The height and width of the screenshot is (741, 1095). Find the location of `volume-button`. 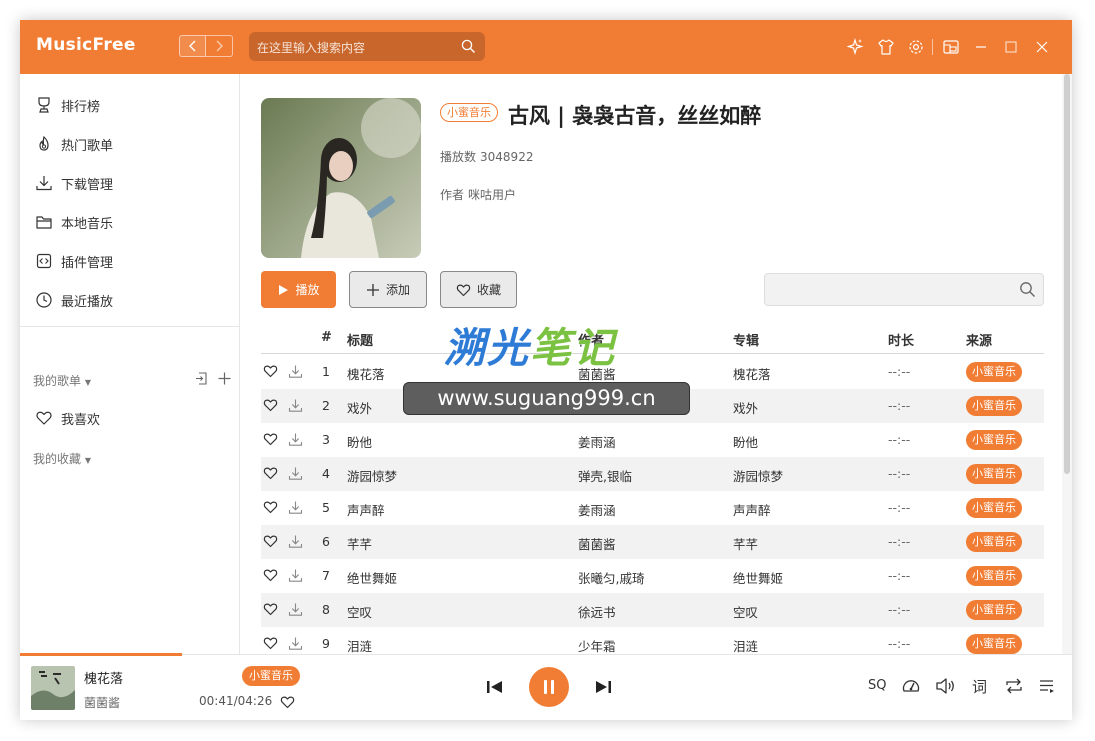

volume-button is located at coordinates (946, 686).